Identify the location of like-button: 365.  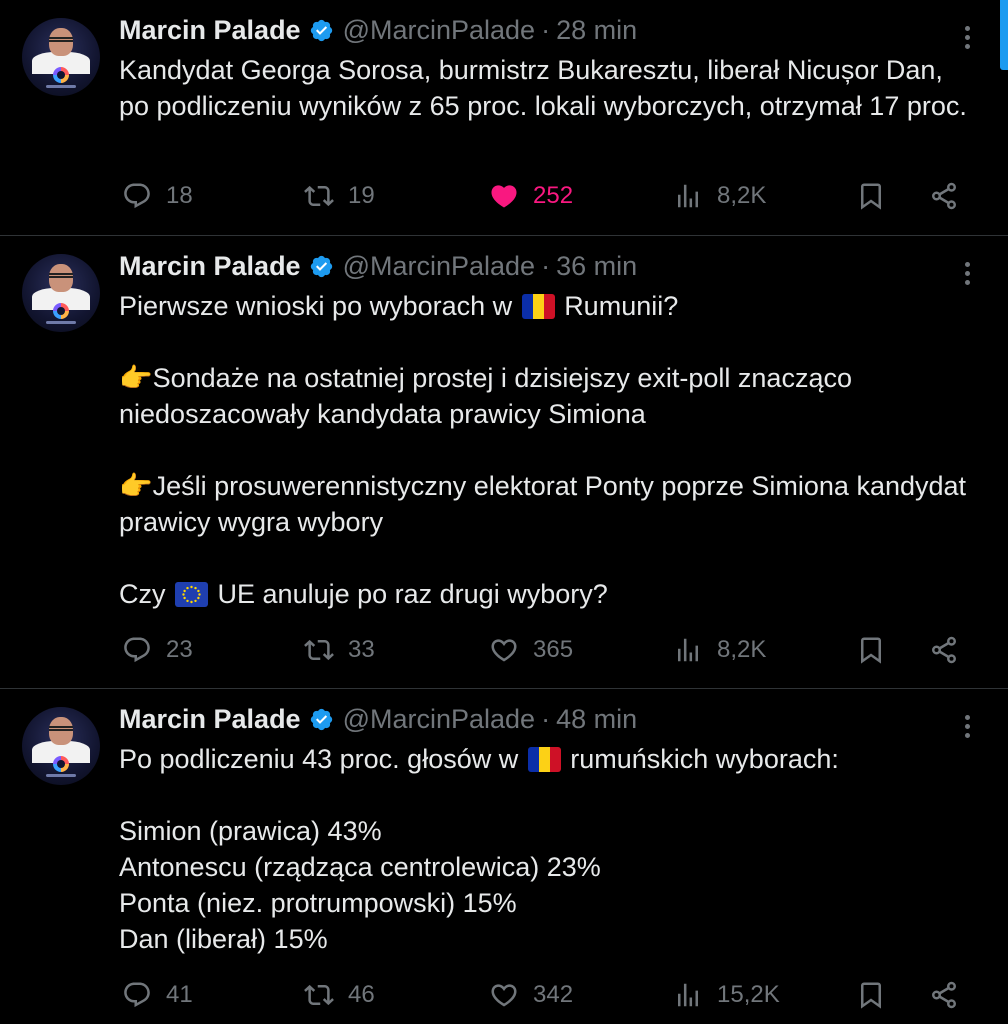
(531, 650).